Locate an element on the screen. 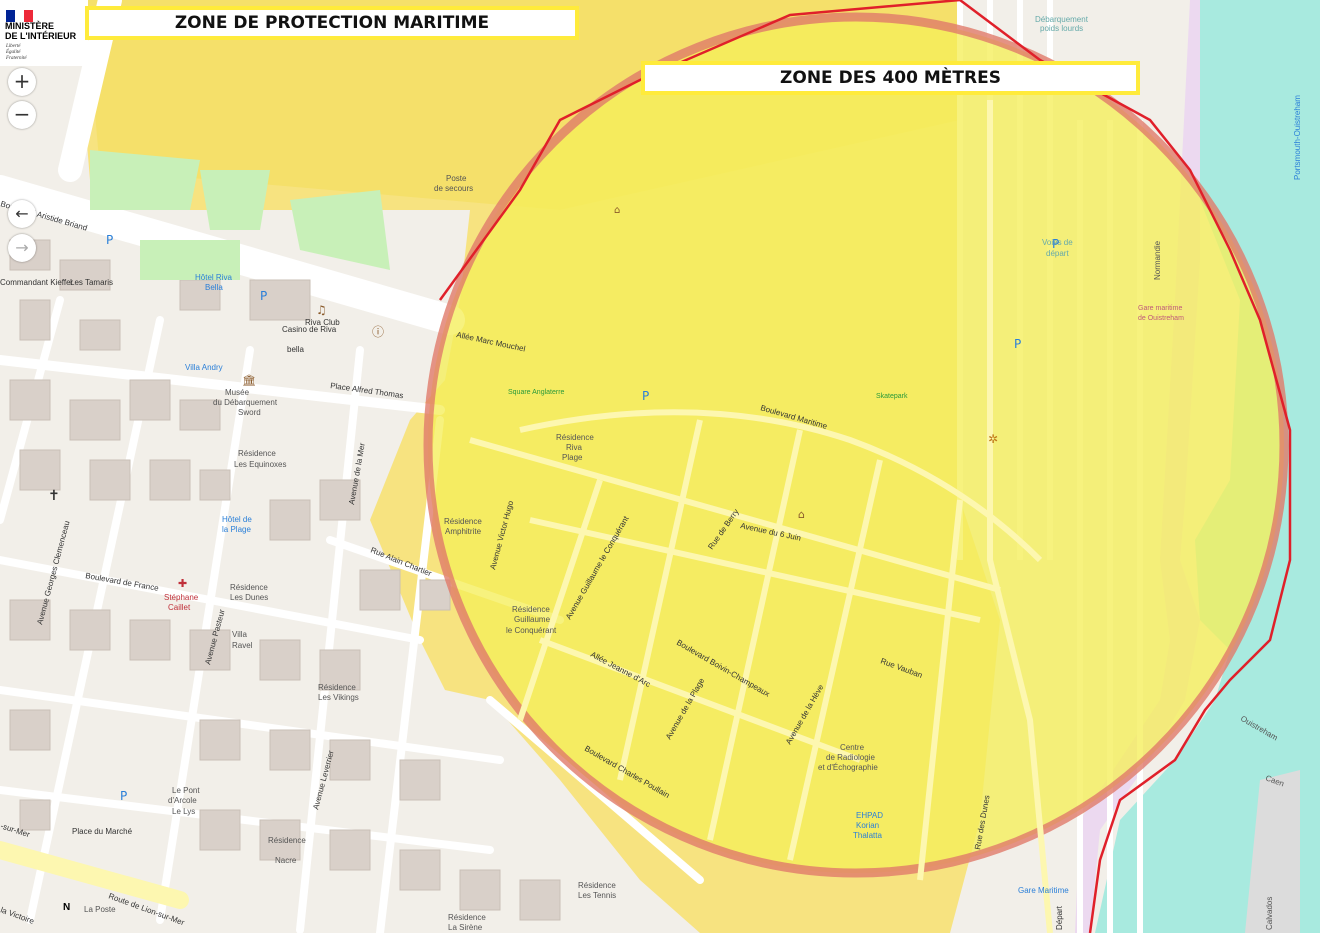 The width and height of the screenshot is (1320, 933). label-riva-plage-3: Plage is located at coordinates (572, 457).